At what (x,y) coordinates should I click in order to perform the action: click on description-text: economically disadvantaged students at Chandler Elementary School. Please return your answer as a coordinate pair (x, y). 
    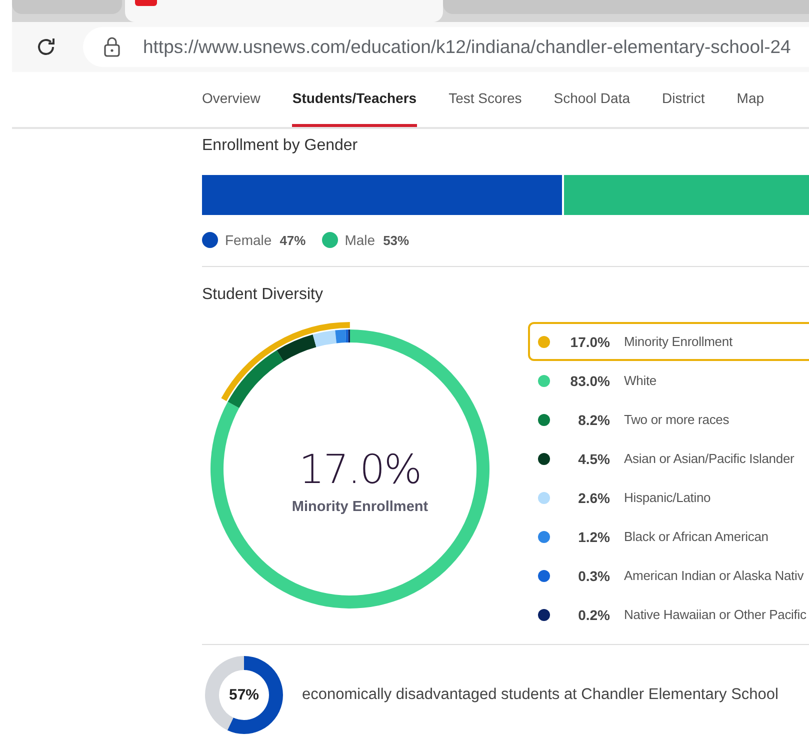
    Looking at the image, I should click on (540, 695).